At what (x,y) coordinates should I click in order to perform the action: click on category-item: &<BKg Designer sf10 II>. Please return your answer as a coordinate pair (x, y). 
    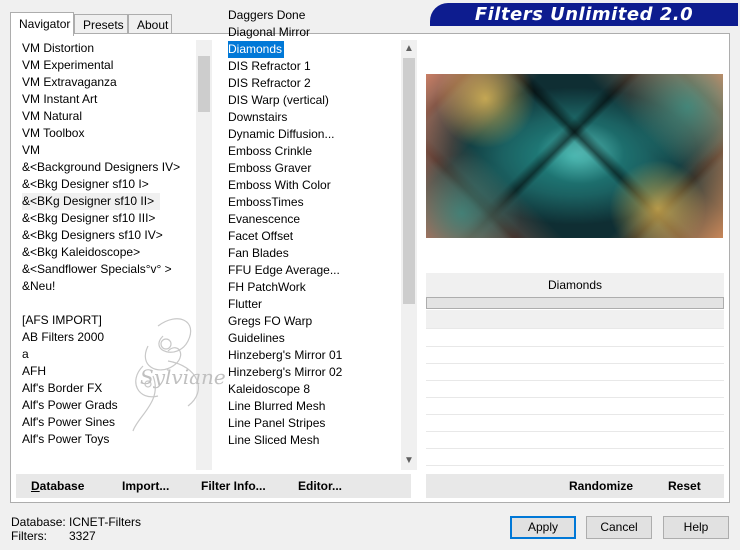
    Looking at the image, I should click on (108, 201).